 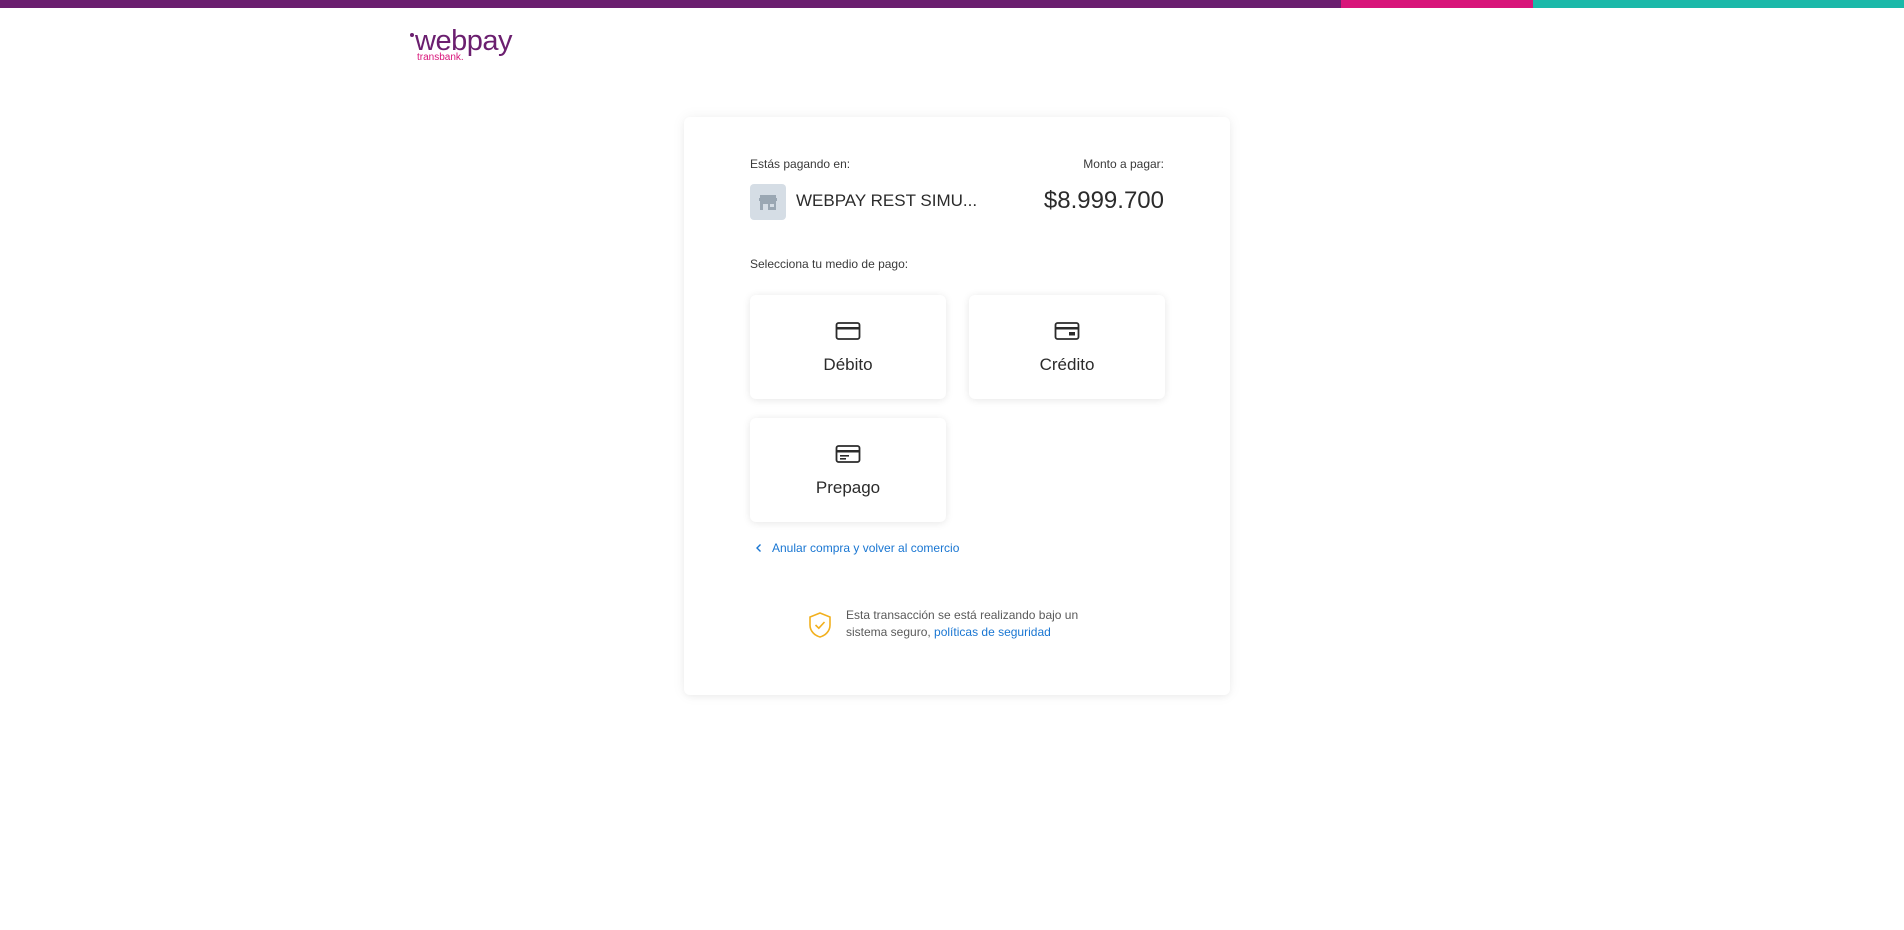 What do you see at coordinates (848, 364) in the screenshot?
I see `debit-label: Débito` at bounding box center [848, 364].